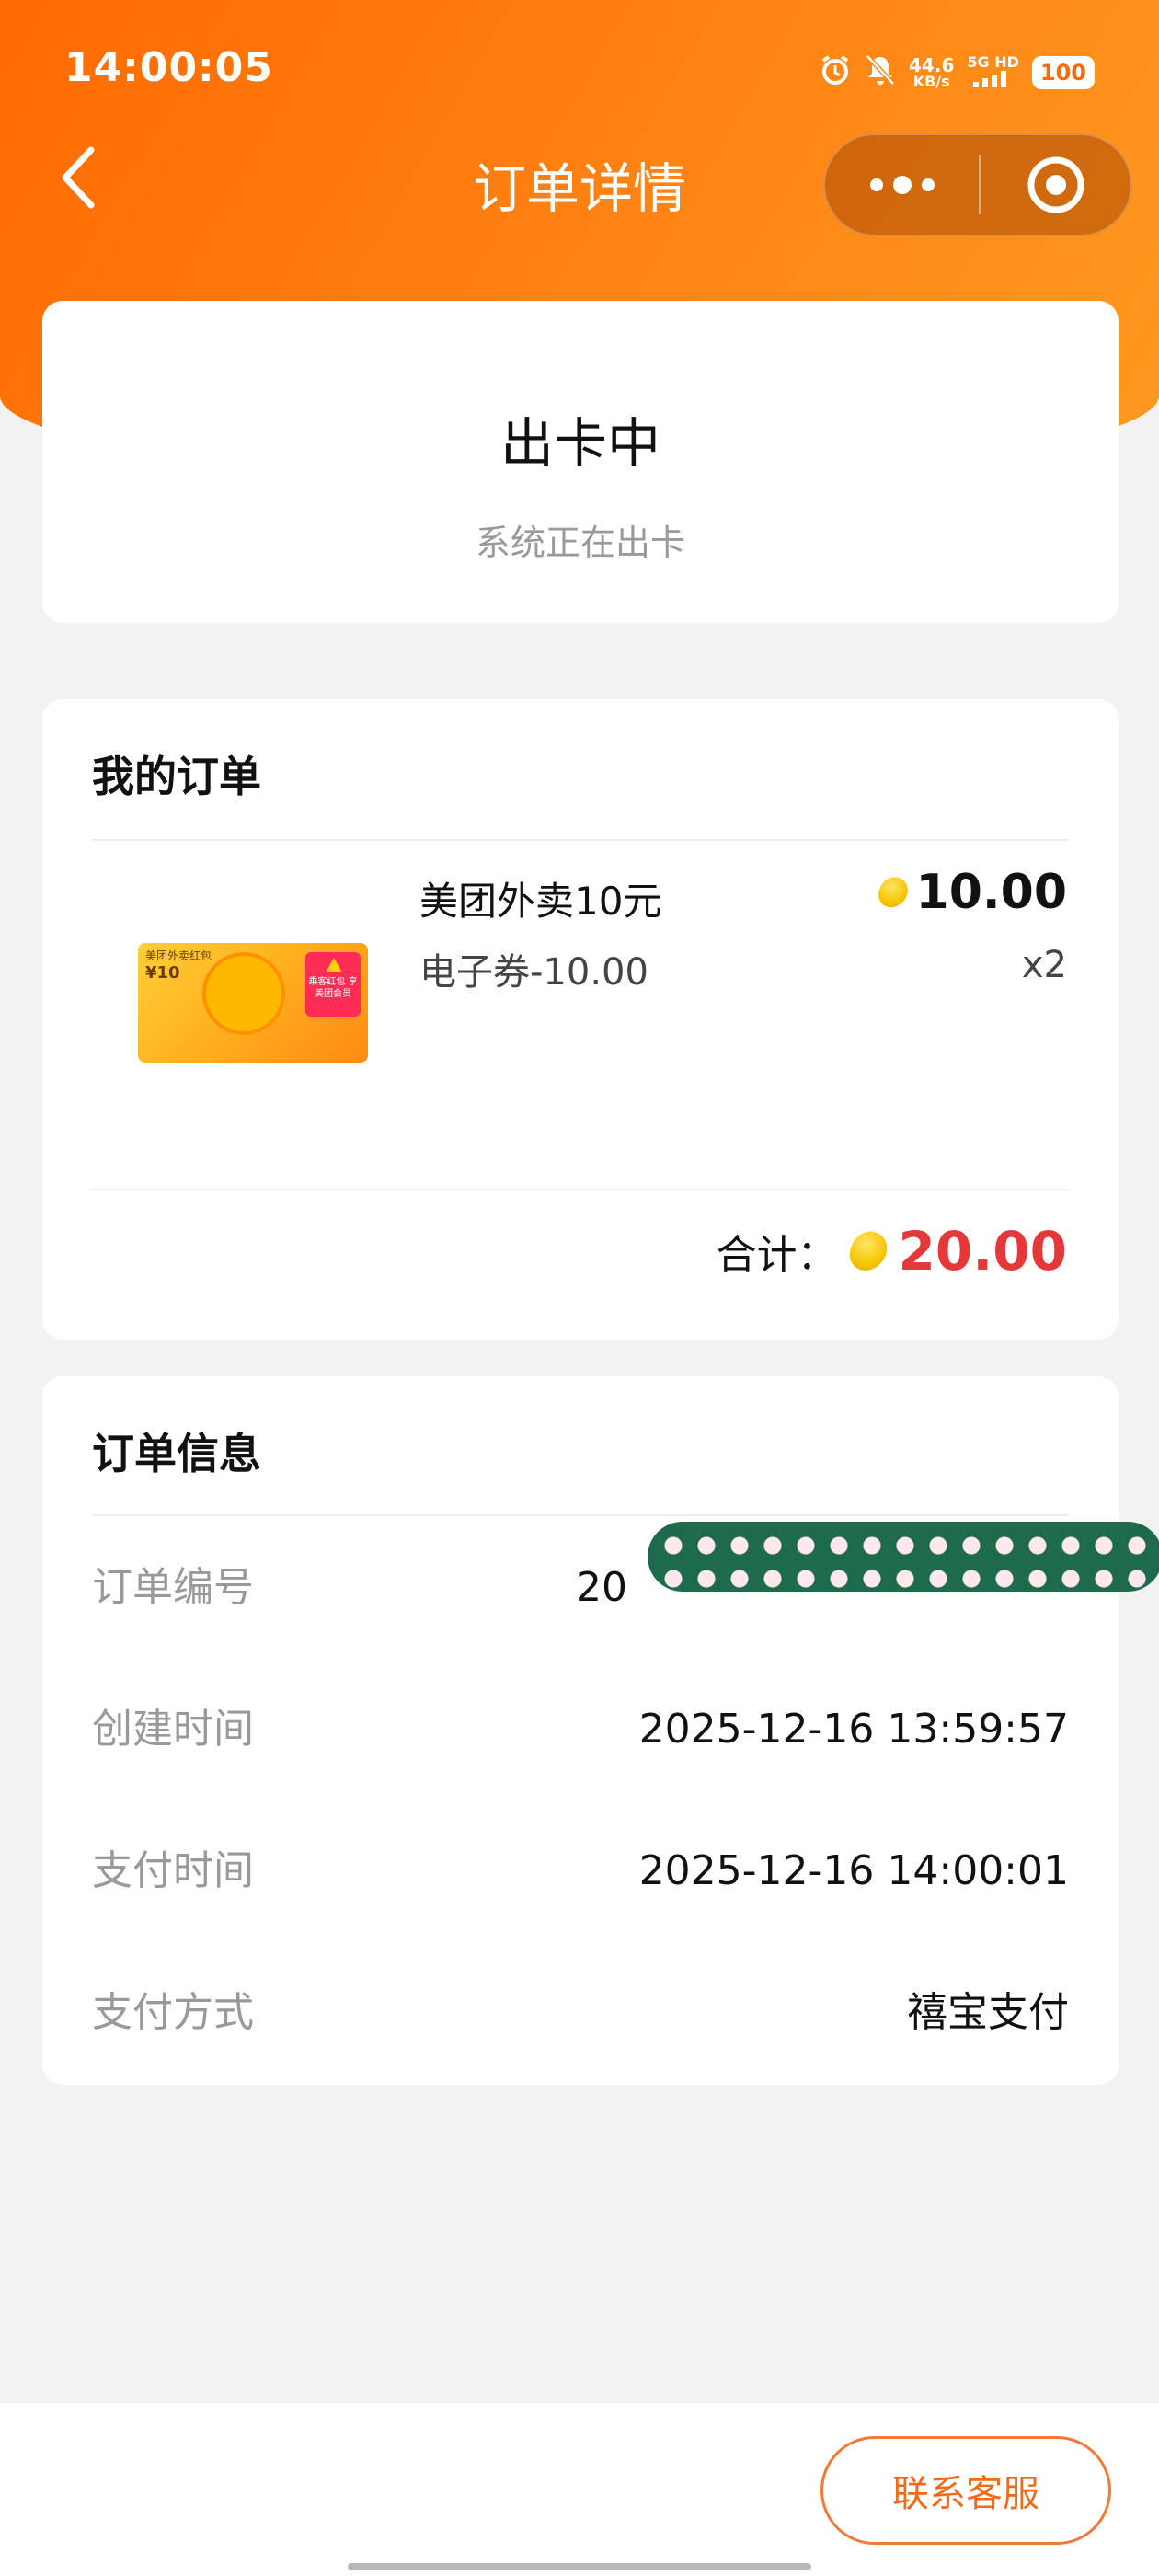 The width and height of the screenshot is (1159, 2576). What do you see at coordinates (835, 72) in the screenshot?
I see `alarm-icon` at bounding box center [835, 72].